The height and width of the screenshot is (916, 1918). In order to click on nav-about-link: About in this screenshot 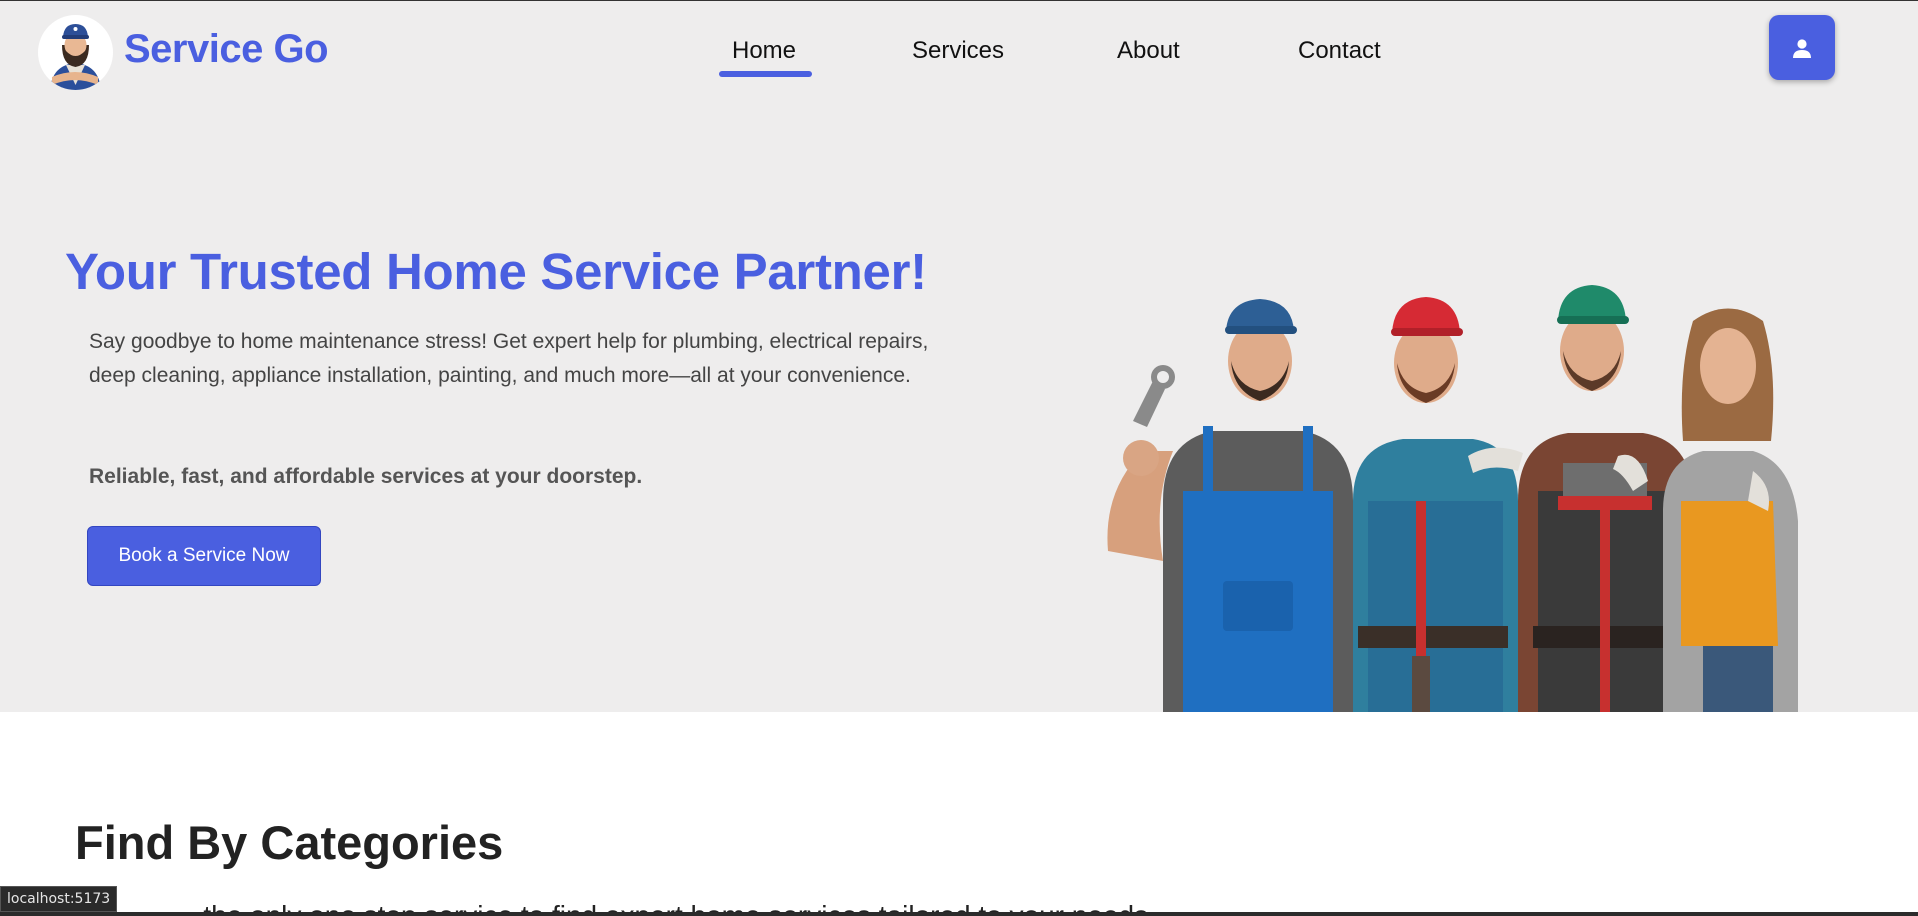, I will do `click(1148, 51)`.